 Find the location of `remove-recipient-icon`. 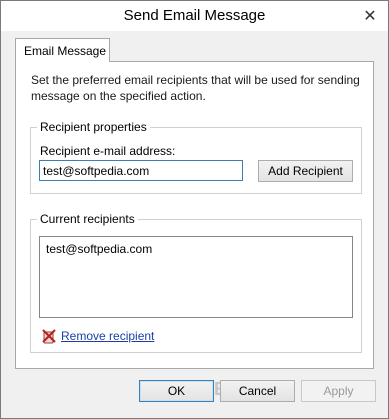

remove-recipient-icon is located at coordinates (49, 336).